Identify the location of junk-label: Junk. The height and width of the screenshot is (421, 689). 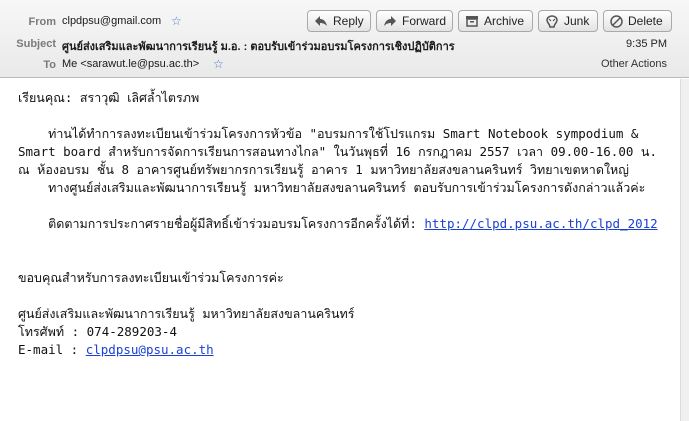
(577, 21).